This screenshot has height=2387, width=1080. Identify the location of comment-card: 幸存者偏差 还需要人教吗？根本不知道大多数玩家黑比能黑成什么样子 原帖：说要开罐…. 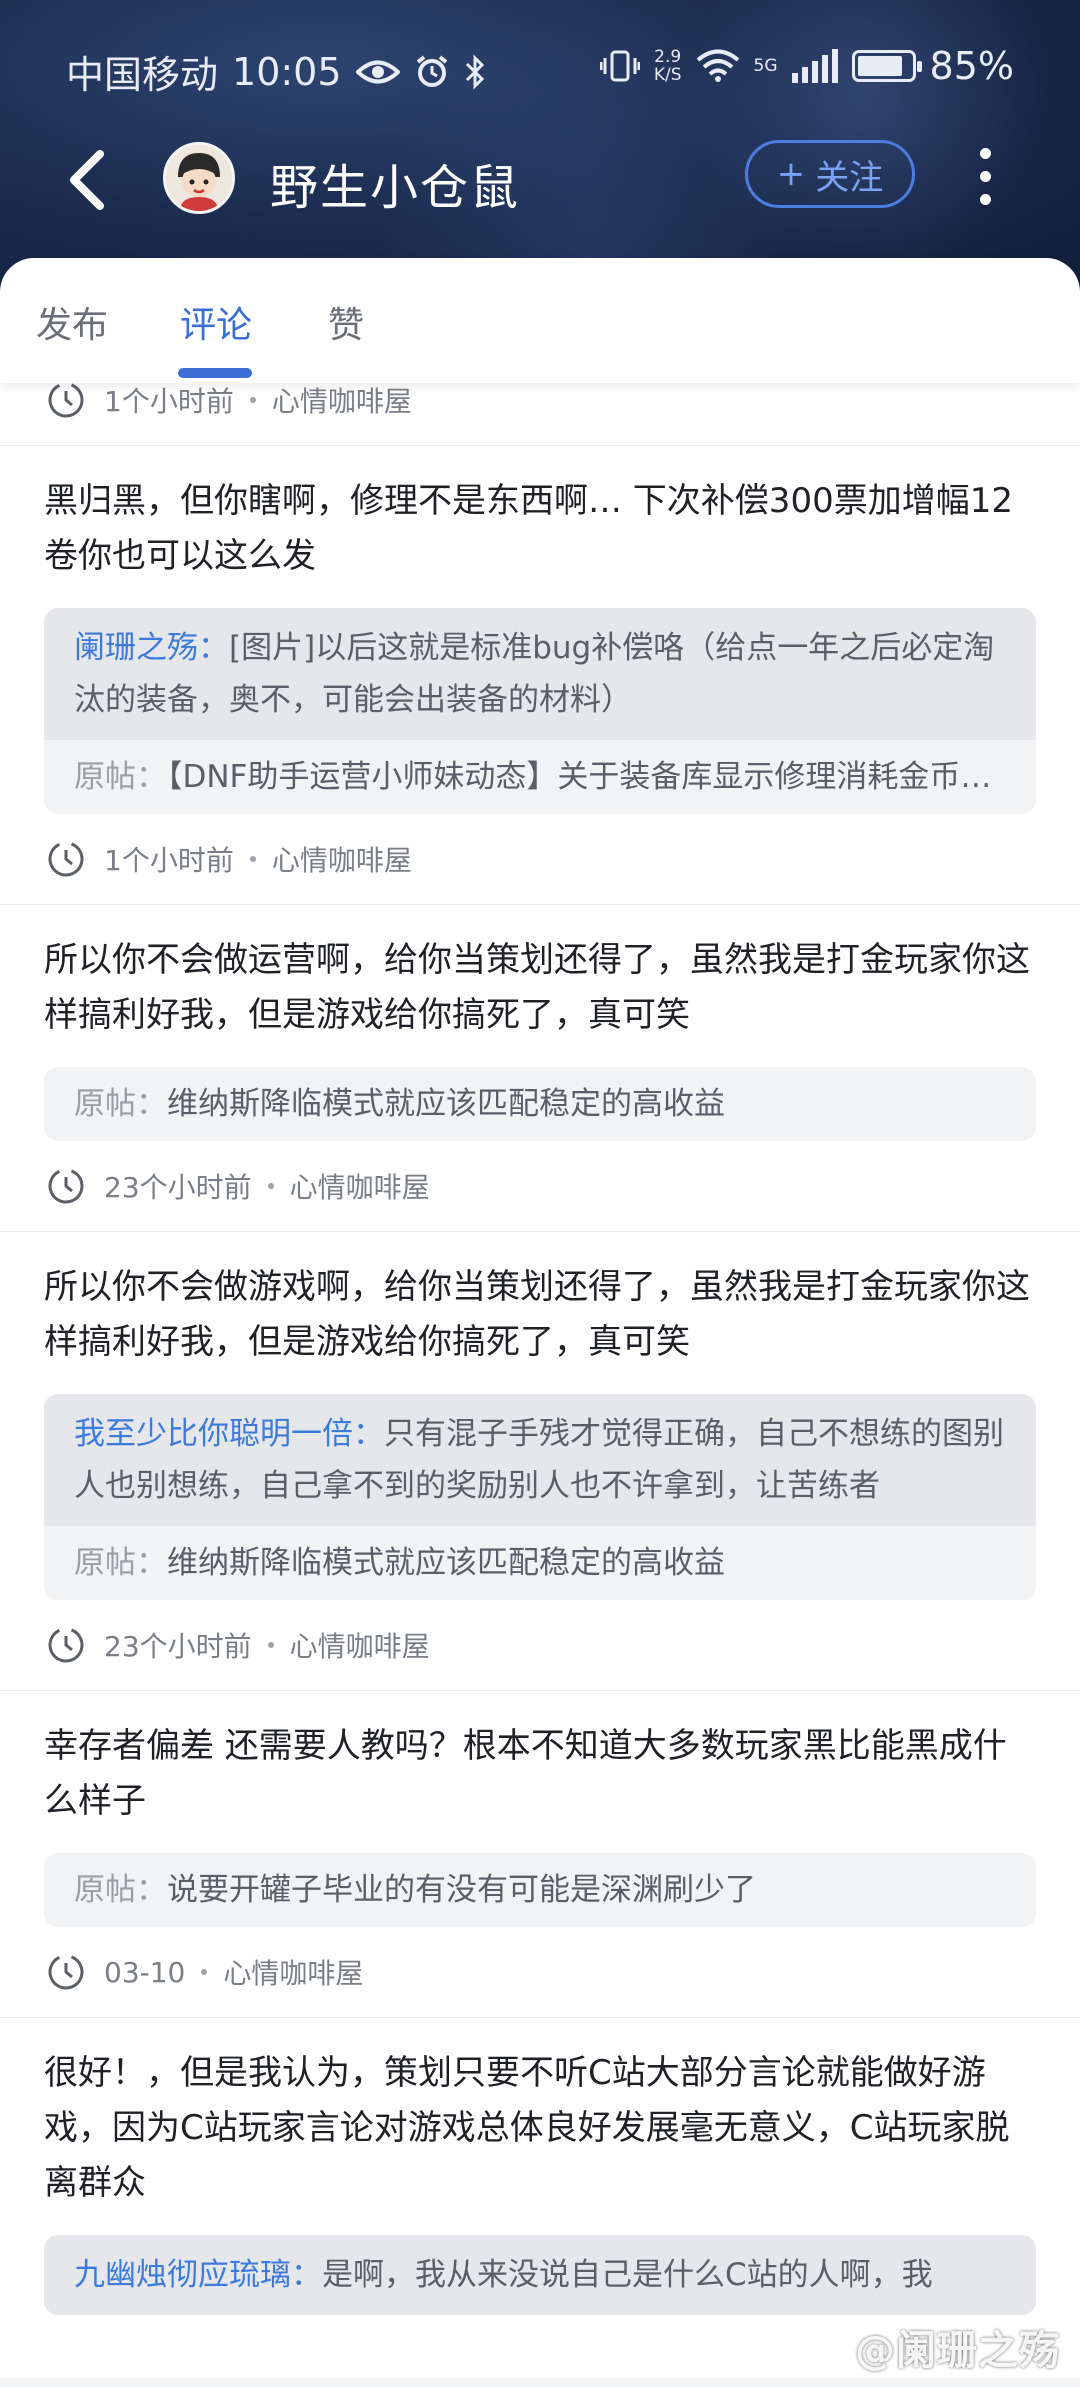
(540, 1854).